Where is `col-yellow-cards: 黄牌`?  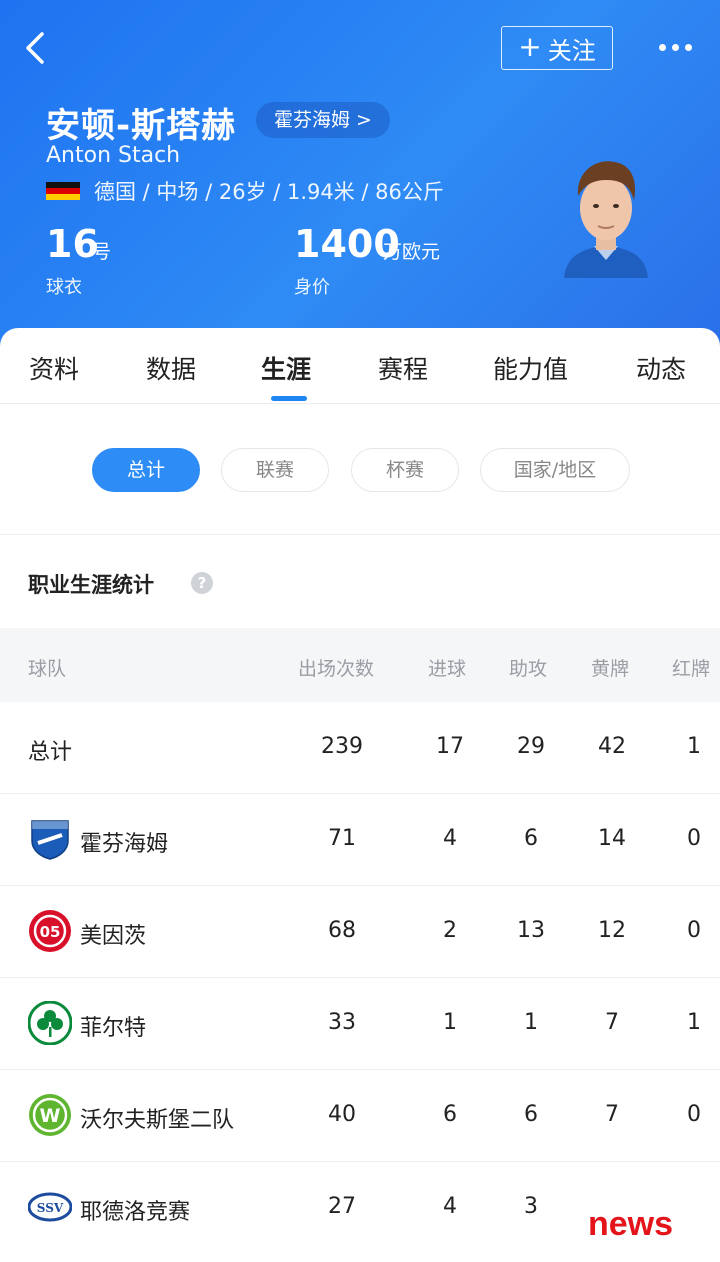
col-yellow-cards: 黄牌 is located at coordinates (610, 669).